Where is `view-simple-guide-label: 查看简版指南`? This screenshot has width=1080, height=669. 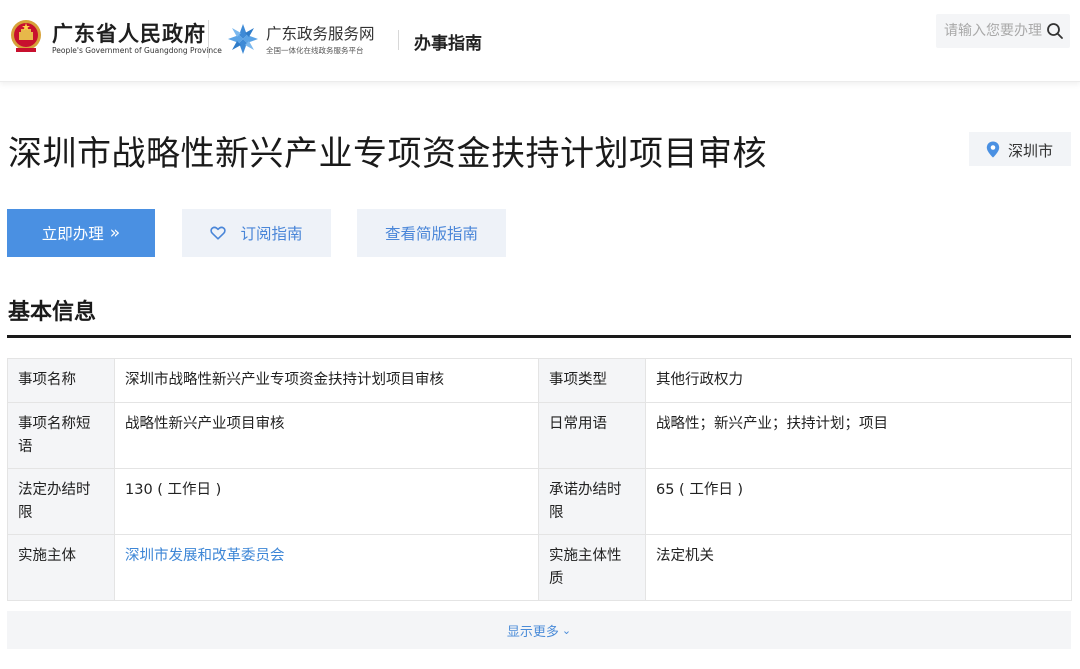
view-simple-guide-label: 查看简版指南 is located at coordinates (431, 234).